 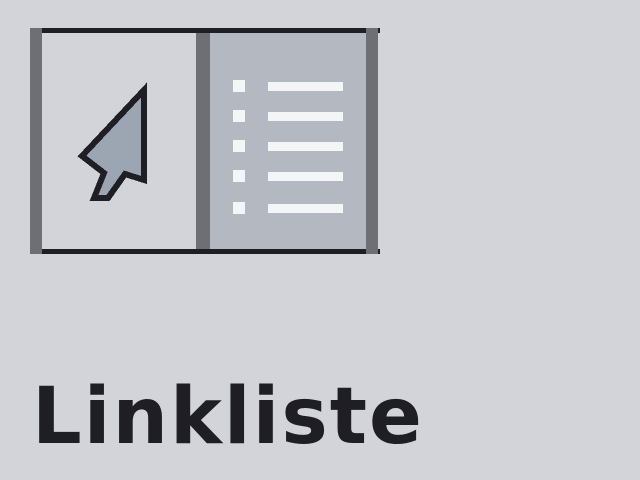 I want to click on icon-frame-left, so click(x=36, y=141).